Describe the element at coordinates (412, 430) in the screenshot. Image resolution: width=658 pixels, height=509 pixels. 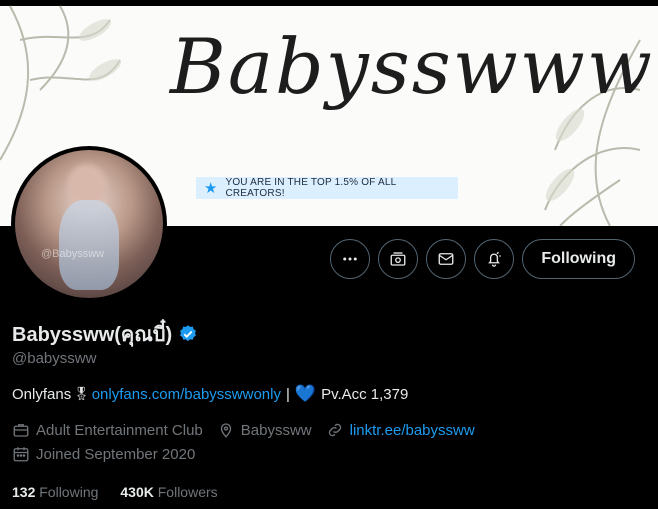
I see `website-link: linktr.ee/babyssww` at that location.